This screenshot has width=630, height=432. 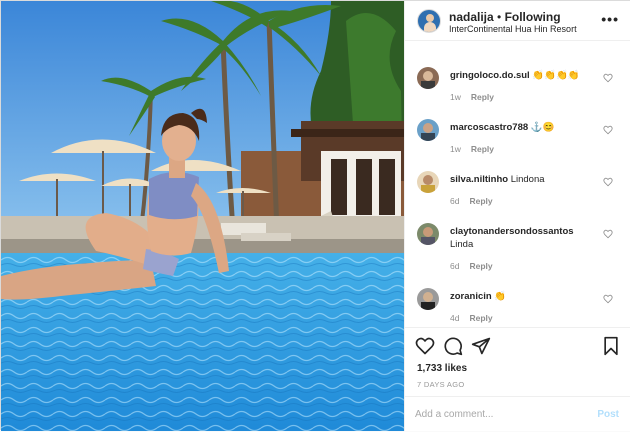 I want to click on comment-item: zoranicin 👏 4d Reply, so click(x=517, y=294).